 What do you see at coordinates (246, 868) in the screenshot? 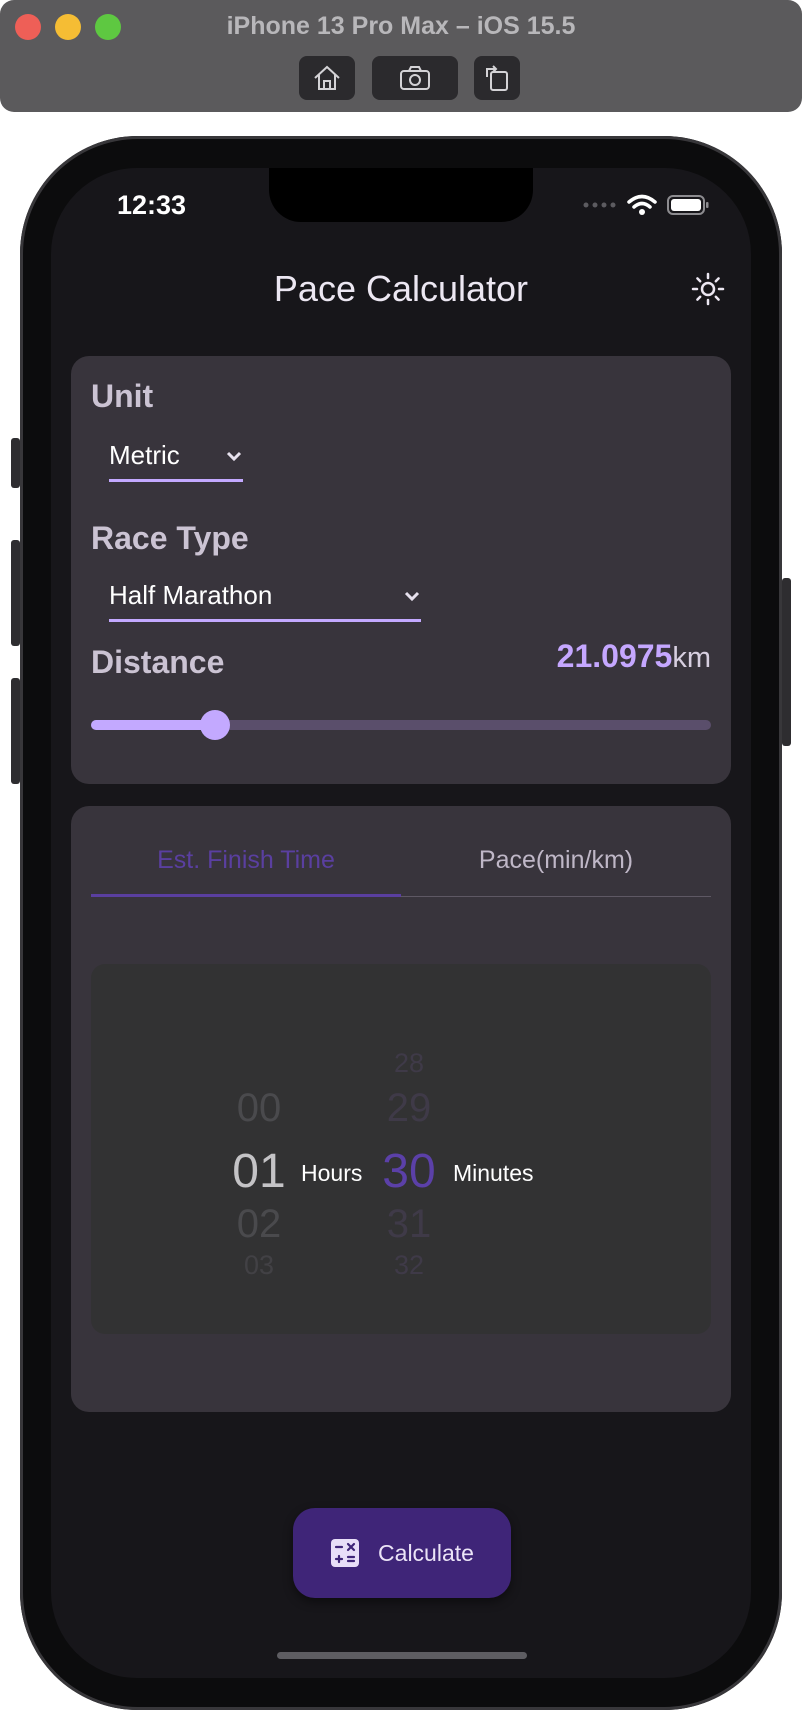
I see `tab-est-finish-time: Est. Finish Time` at bounding box center [246, 868].